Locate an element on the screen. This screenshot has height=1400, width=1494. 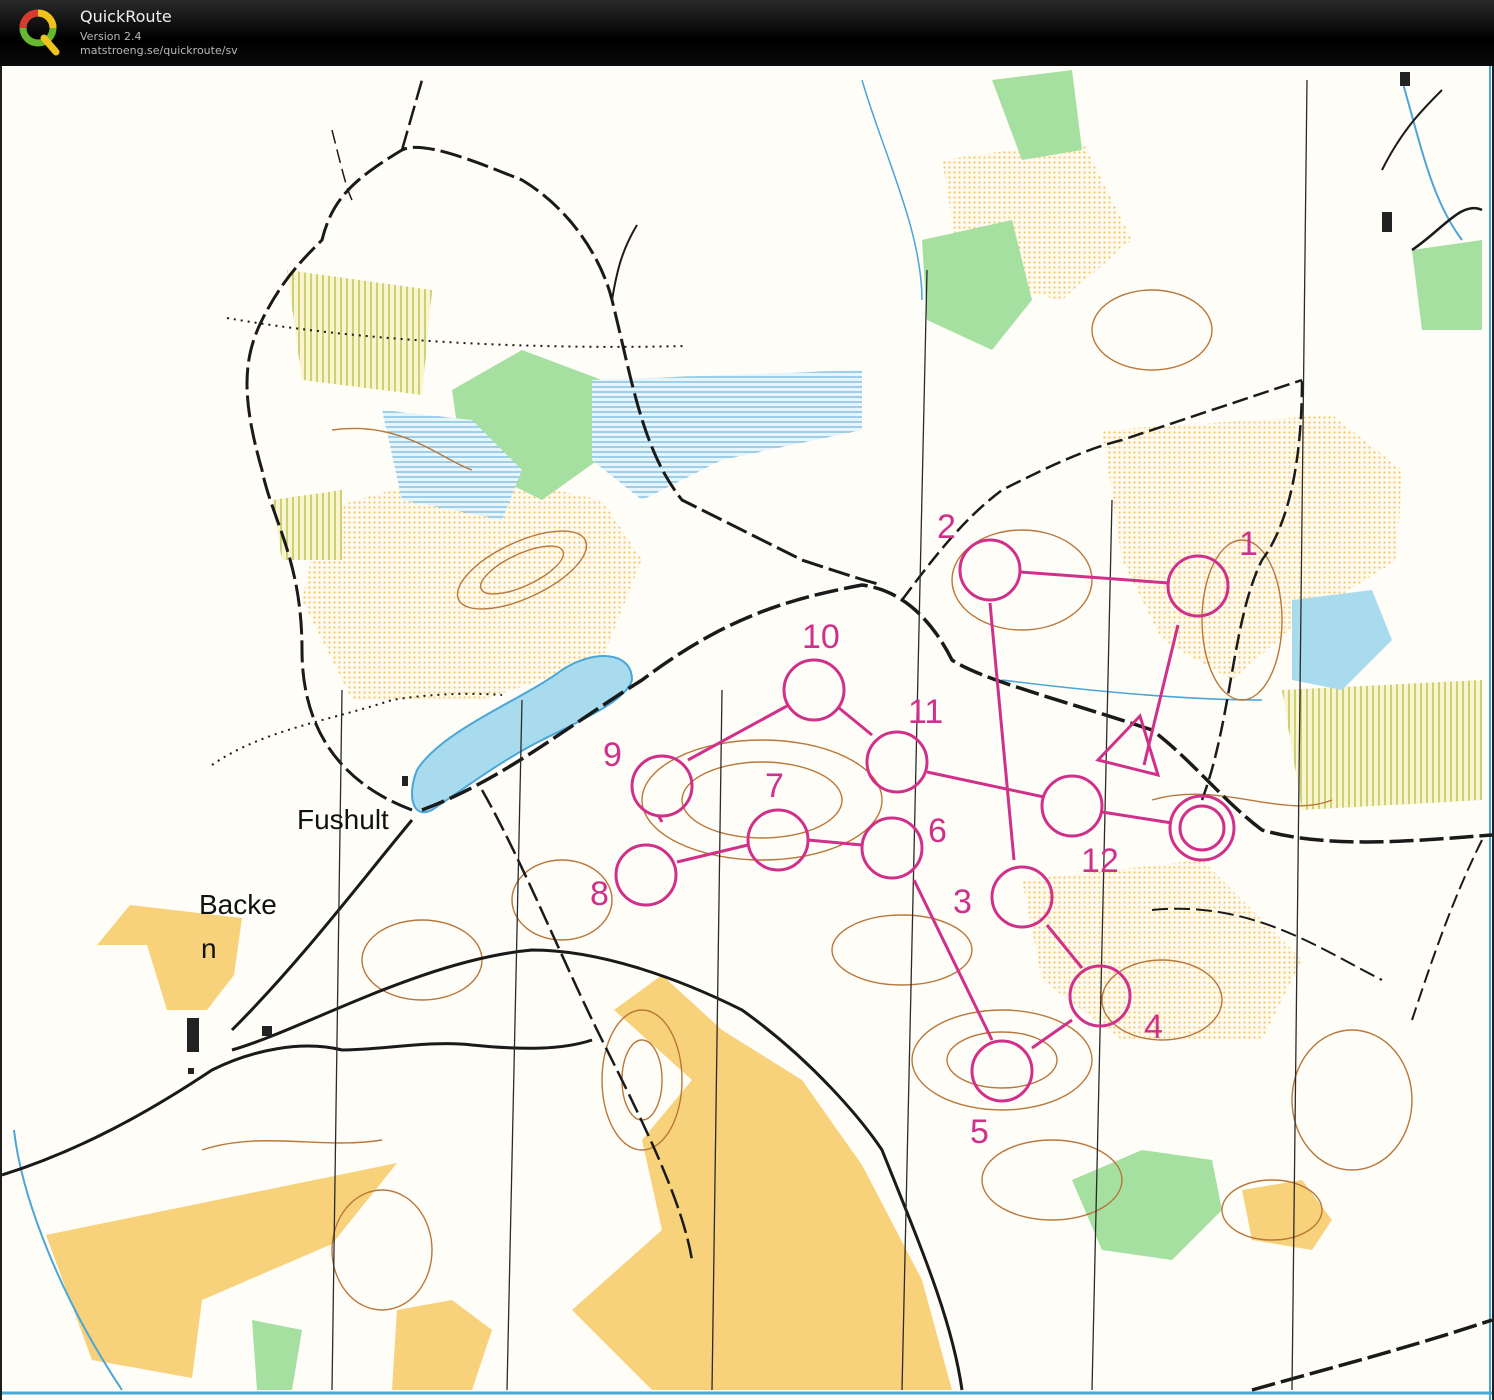
control-label-1: 1 is located at coordinates (1248, 544).